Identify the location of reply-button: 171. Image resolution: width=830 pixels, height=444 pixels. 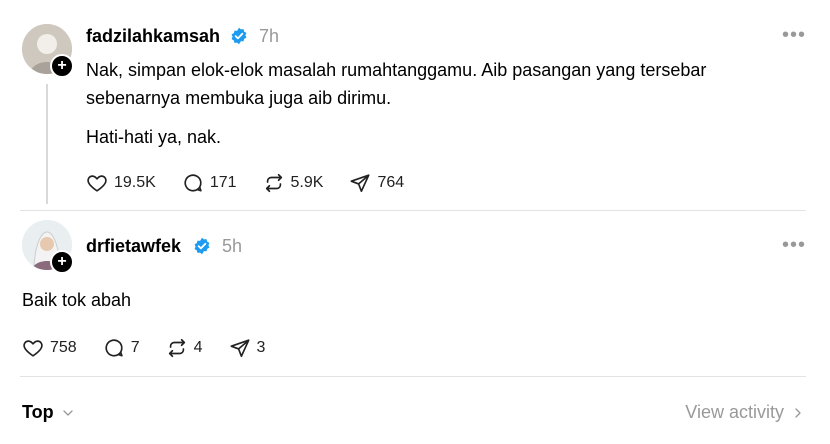
(209, 183).